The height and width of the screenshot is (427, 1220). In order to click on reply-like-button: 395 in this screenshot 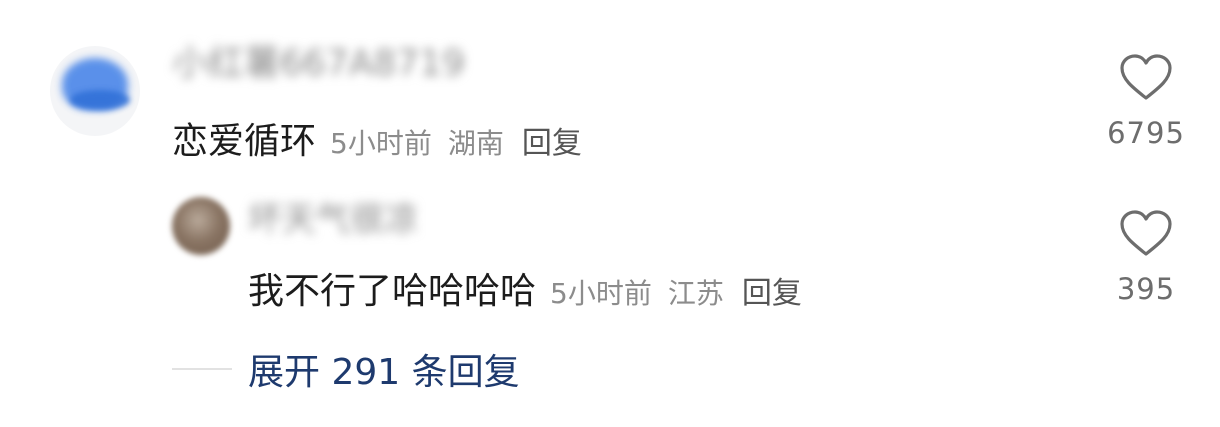, I will do `click(1146, 258)`.